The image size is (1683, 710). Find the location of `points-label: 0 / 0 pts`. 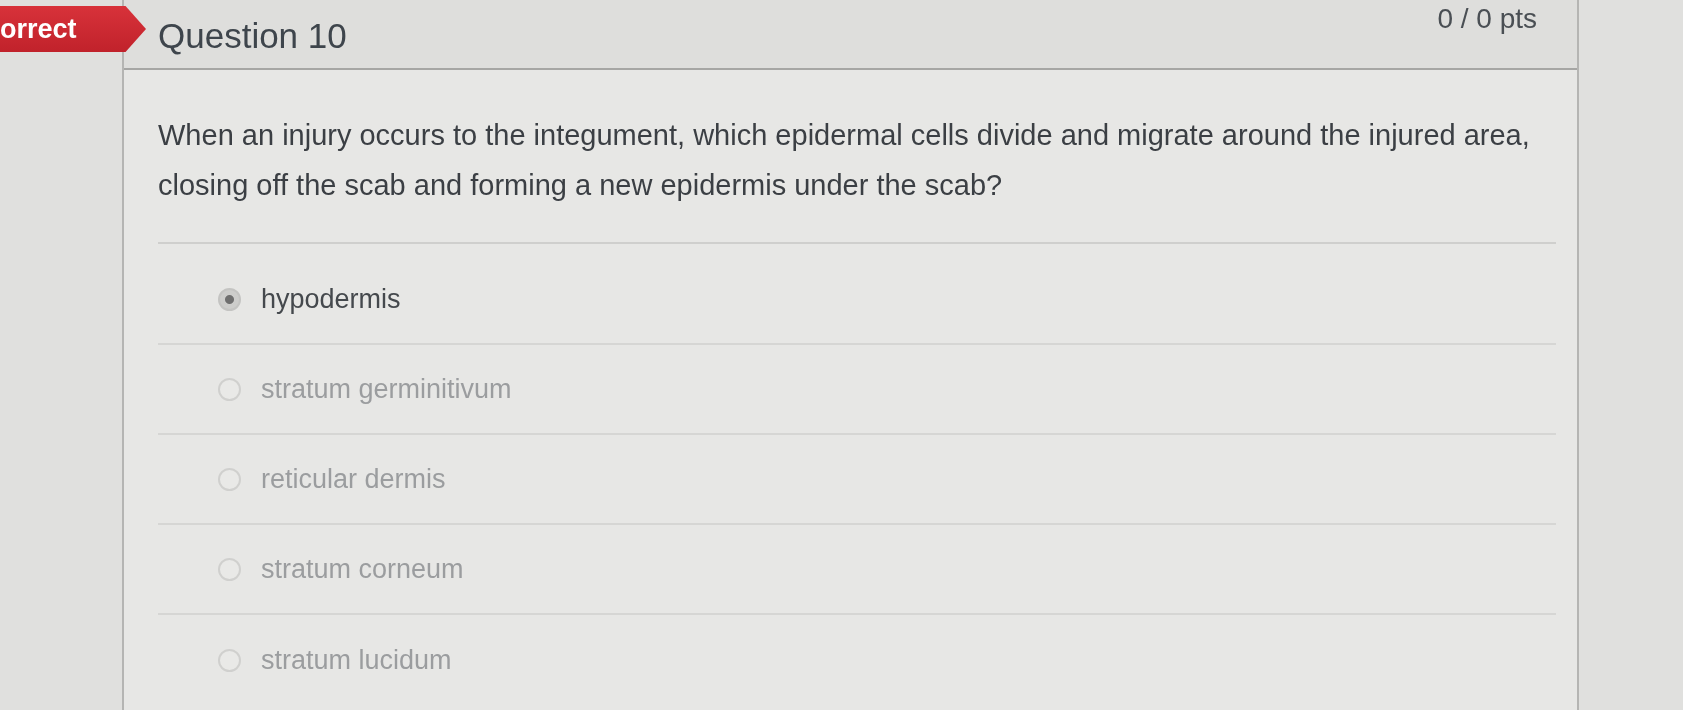

points-label: 0 / 0 pts is located at coordinates (1487, 19).